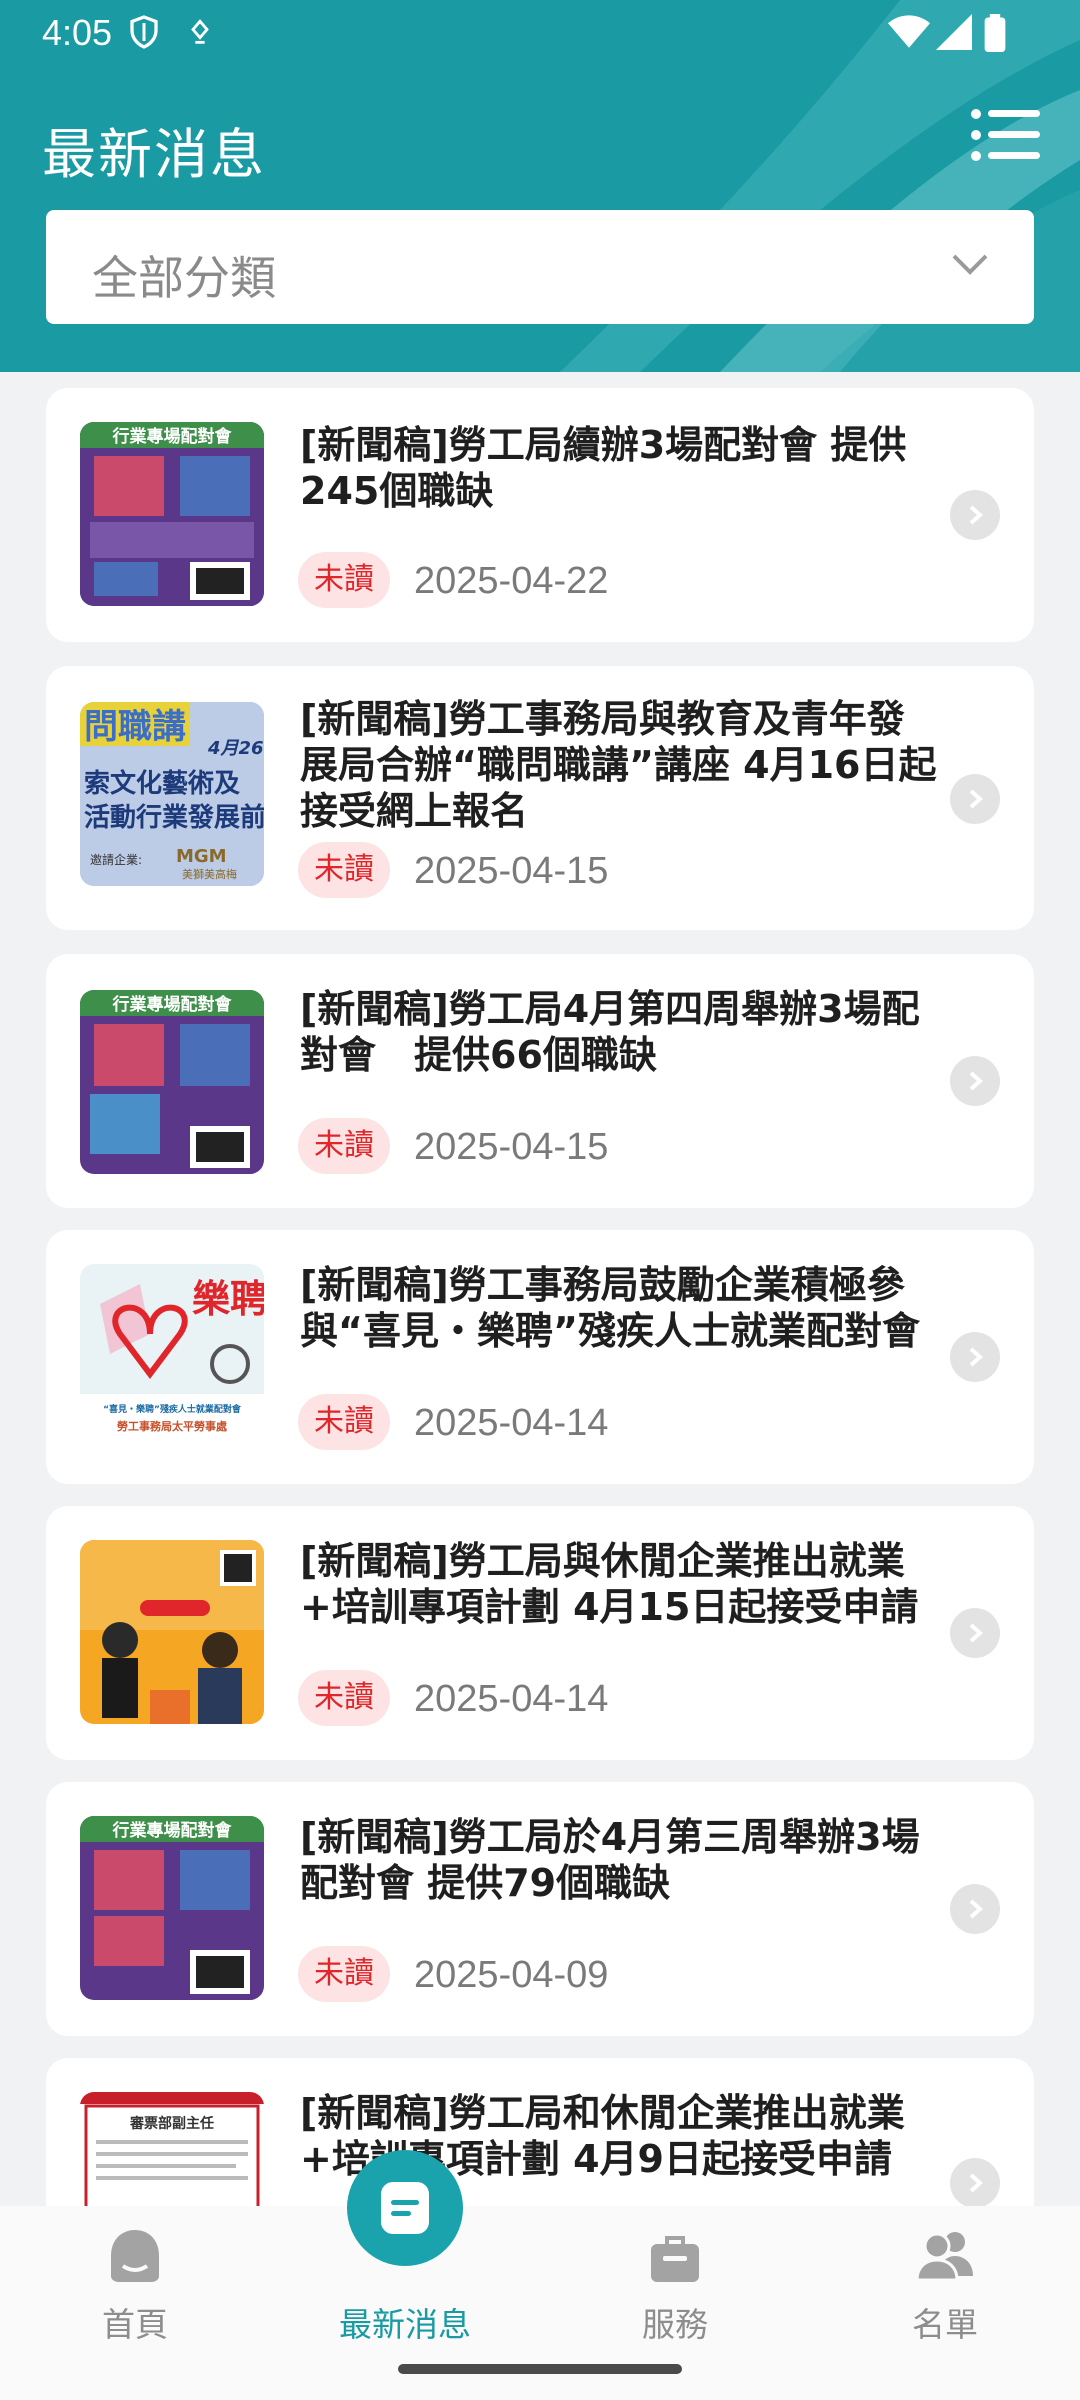 This screenshot has width=1080, height=2400. Describe the element at coordinates (144, 32) in the screenshot. I see `shield-icon` at that location.